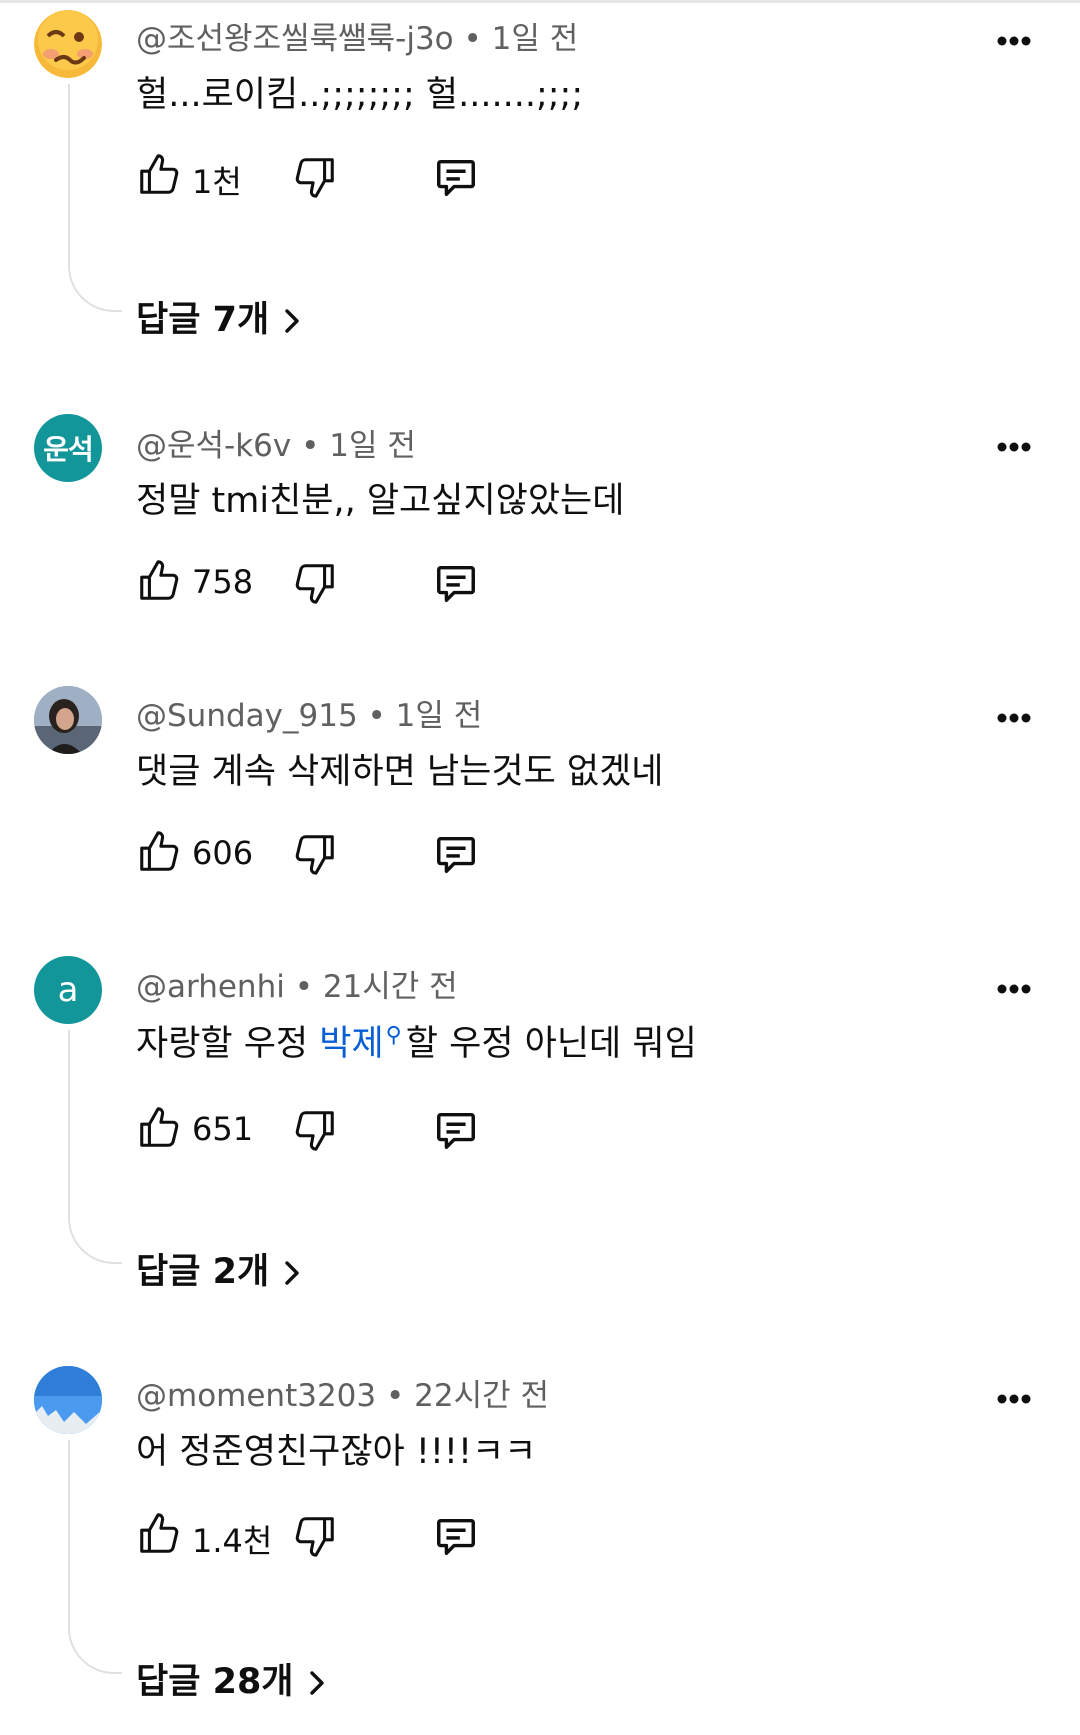 This screenshot has width=1080, height=1735. I want to click on woozy-face-emoji, so click(68, 44).